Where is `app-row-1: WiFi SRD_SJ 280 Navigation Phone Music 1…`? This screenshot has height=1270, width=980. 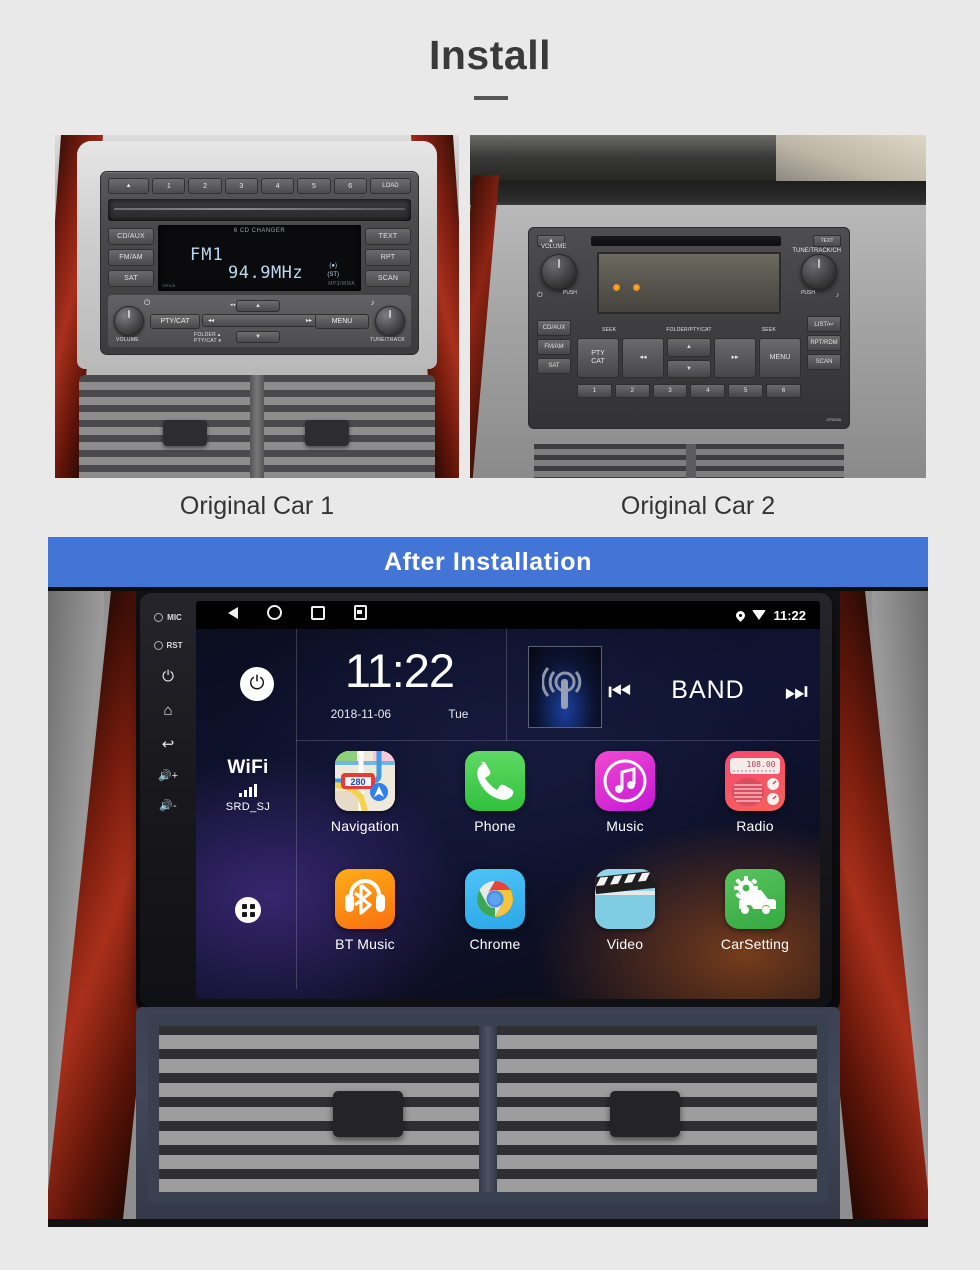
app-row-1: WiFi SRD_SJ 280 Navigation Phone Music 1… is located at coordinates (508, 810).